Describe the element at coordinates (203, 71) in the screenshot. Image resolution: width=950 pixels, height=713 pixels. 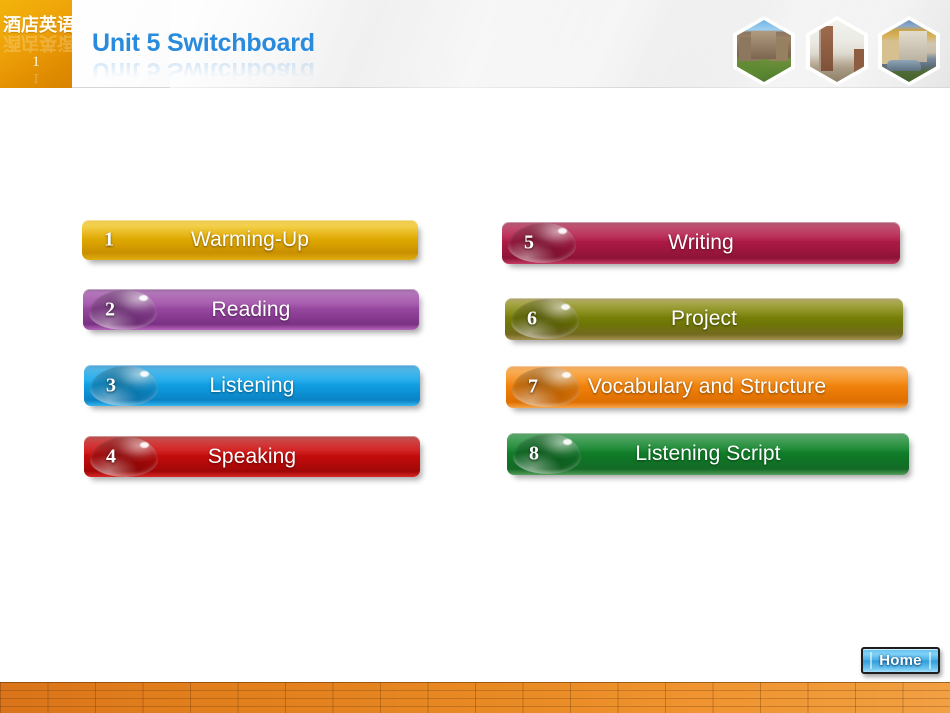
I see `page-title-reflection: Unit 5 Switchboard` at that location.